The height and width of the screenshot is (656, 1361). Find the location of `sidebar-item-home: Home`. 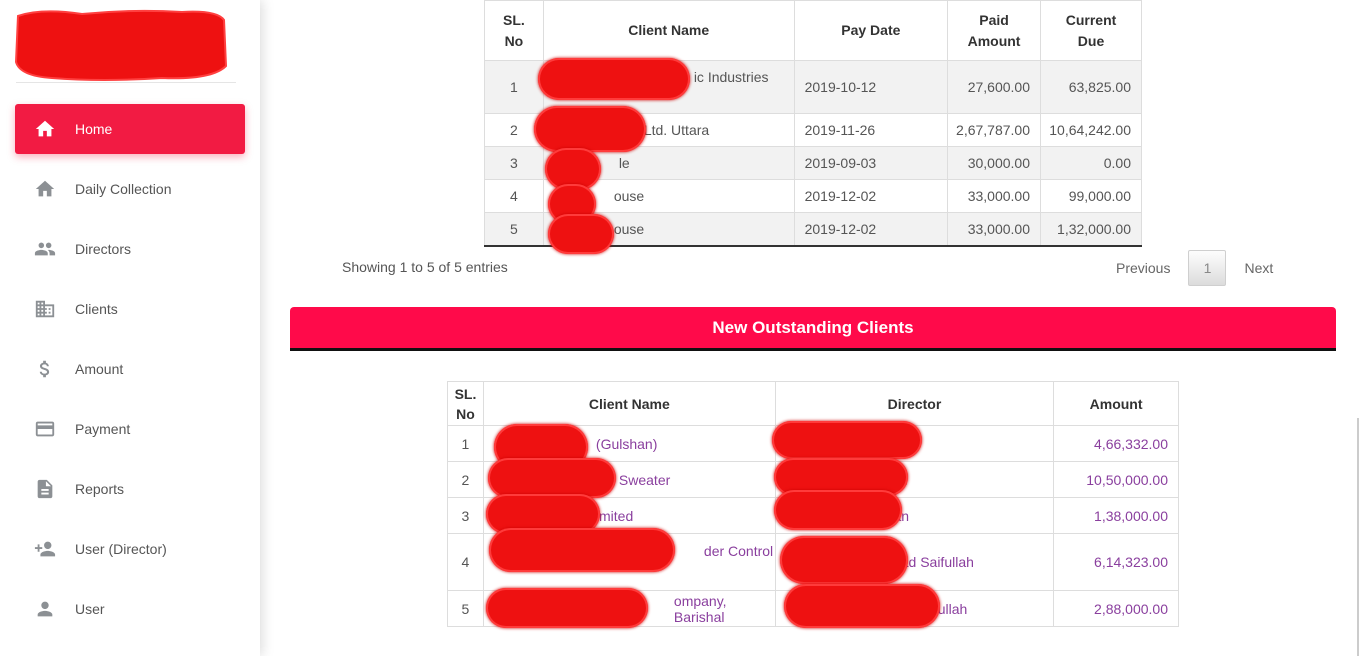

sidebar-item-home: Home is located at coordinates (130, 129).